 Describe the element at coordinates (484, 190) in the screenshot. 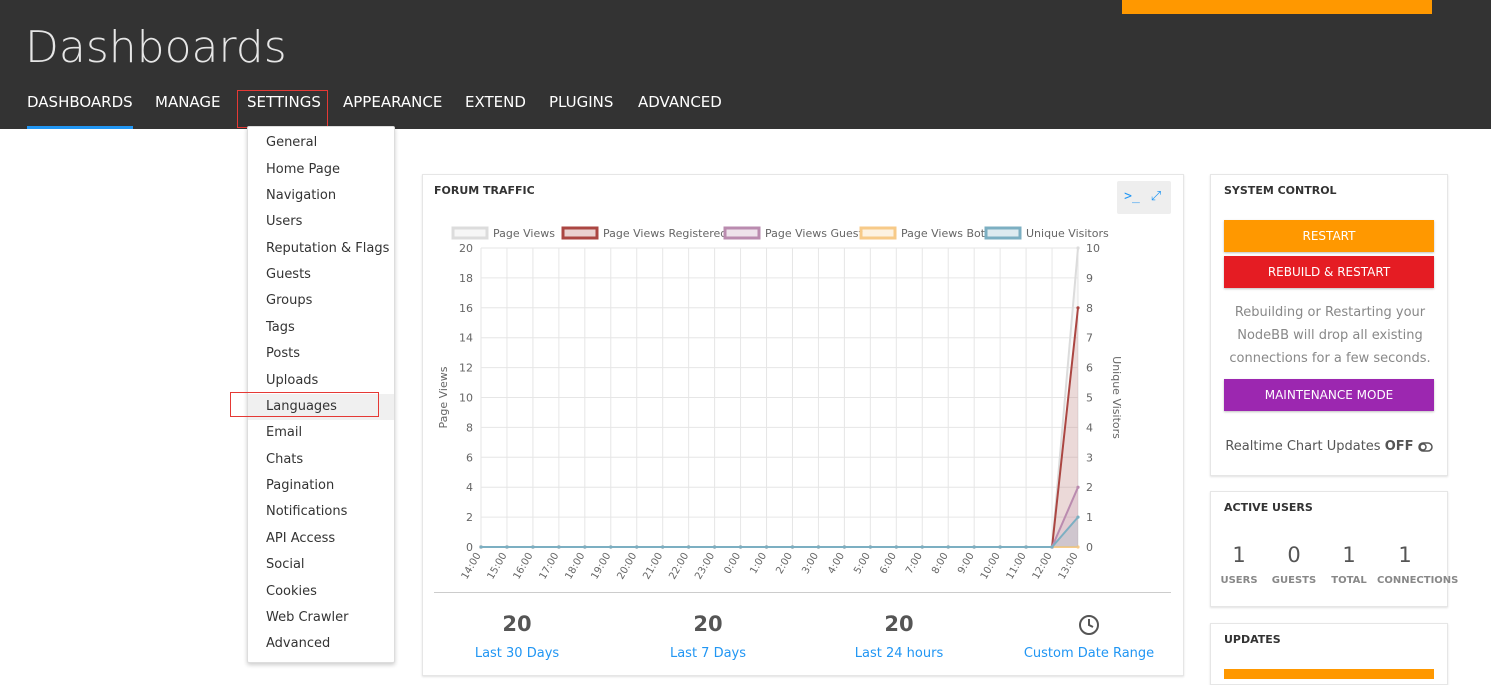

I see `forum-traffic-title: FORUM TRAFFIC` at that location.